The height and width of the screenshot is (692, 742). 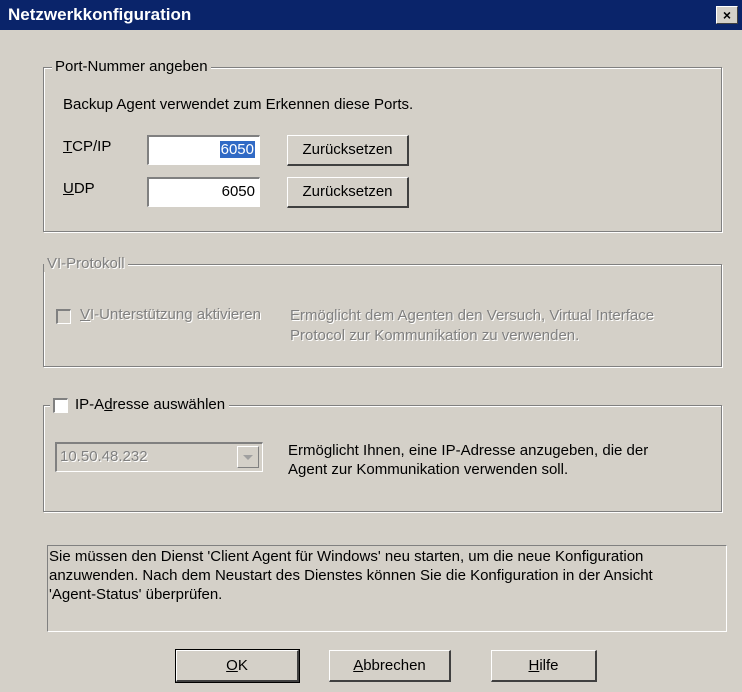 What do you see at coordinates (68, 146) in the screenshot?
I see `tcp-label-mnemonic: T` at bounding box center [68, 146].